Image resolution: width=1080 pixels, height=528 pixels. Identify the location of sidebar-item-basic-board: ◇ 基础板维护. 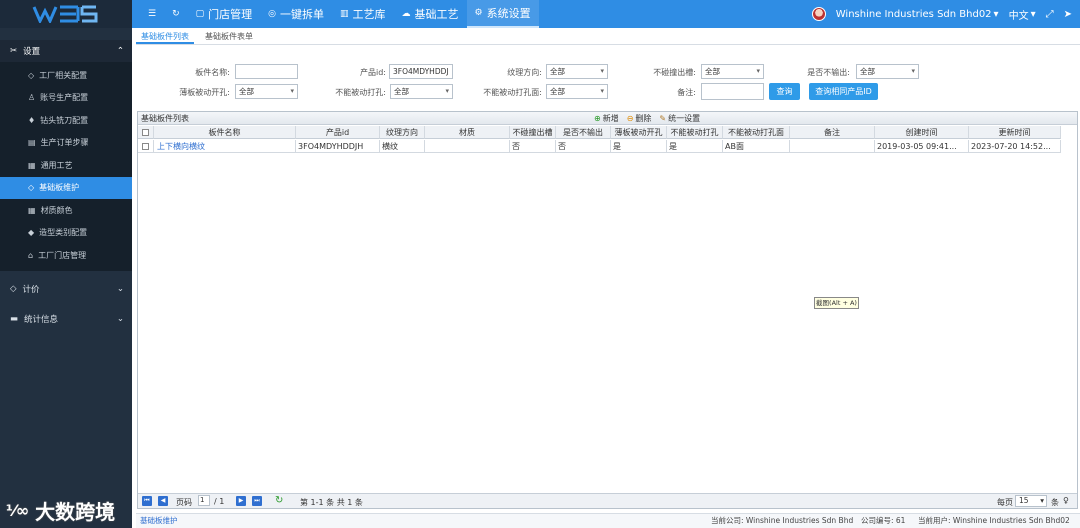
(66, 187).